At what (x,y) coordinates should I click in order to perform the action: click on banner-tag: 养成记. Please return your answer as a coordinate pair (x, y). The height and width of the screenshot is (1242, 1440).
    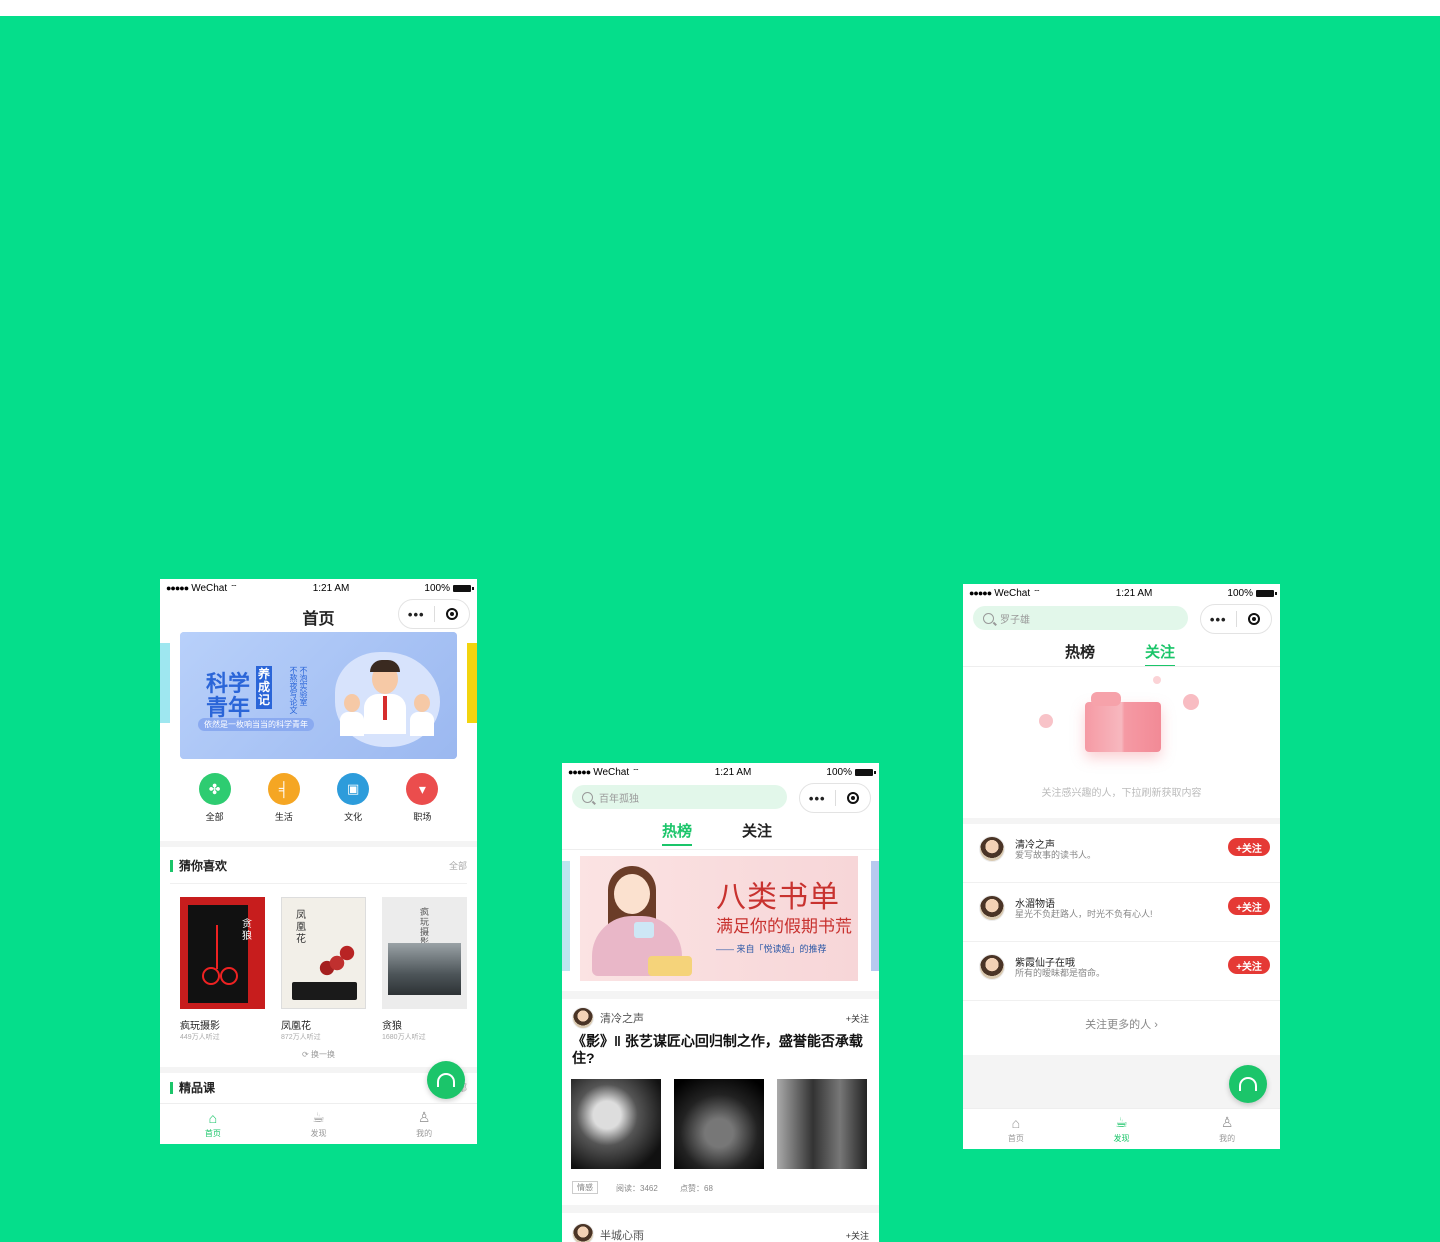
    Looking at the image, I should click on (264, 687).